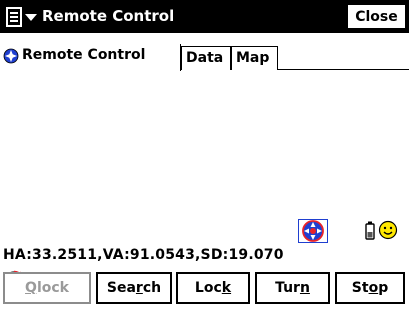  Describe the element at coordinates (208, 288) in the screenshot. I see `button-label-pre: Loc` at that location.